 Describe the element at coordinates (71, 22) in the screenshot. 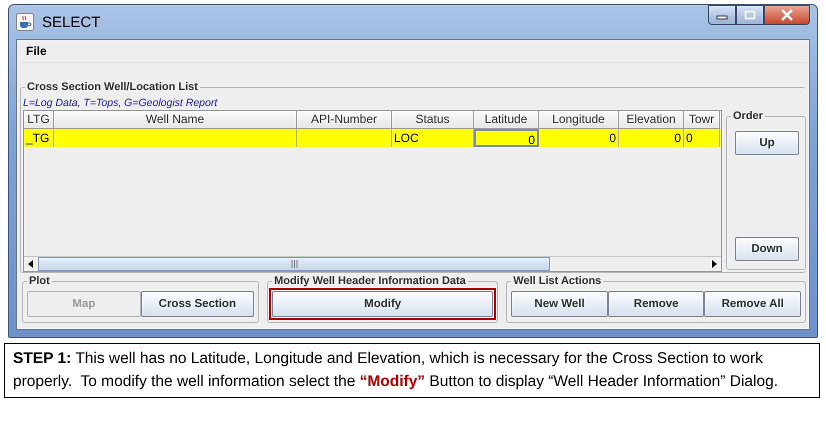

I see `window-title: SELECT` at that location.